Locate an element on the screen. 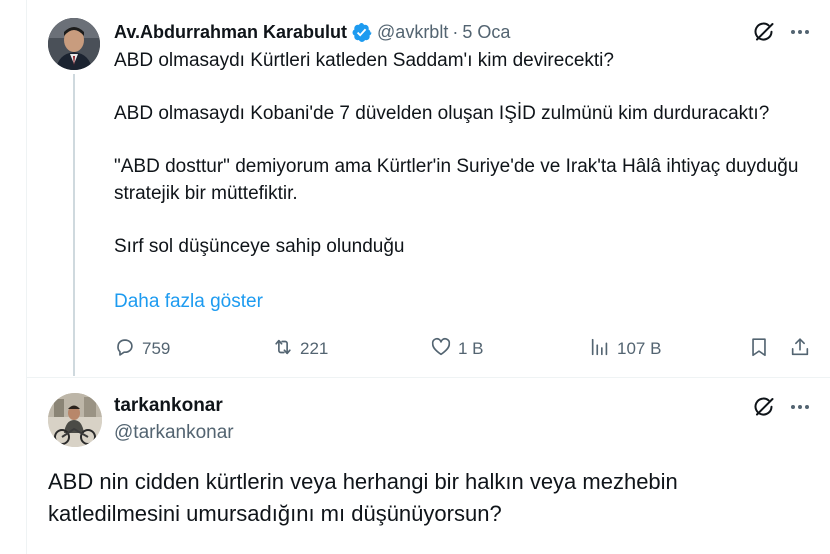 This screenshot has width=830, height=554. like-button: 1 B is located at coordinates (457, 349).